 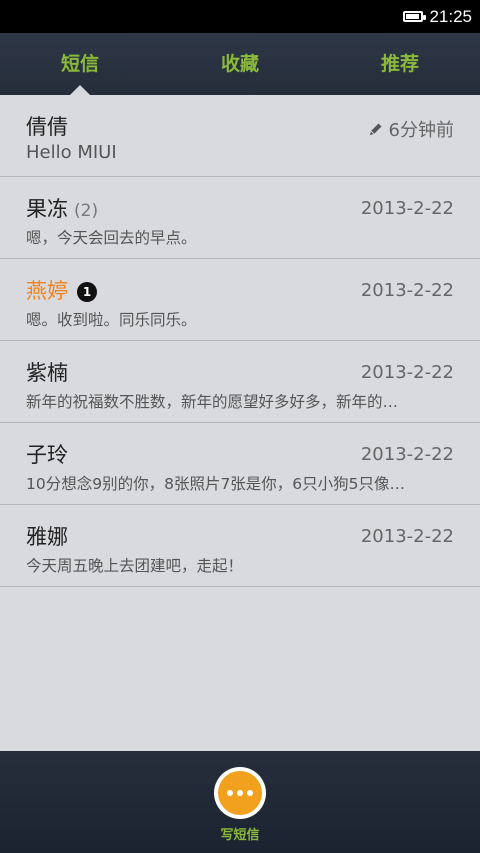 I want to click on tab-messages-label: 短信, so click(x=79, y=64).